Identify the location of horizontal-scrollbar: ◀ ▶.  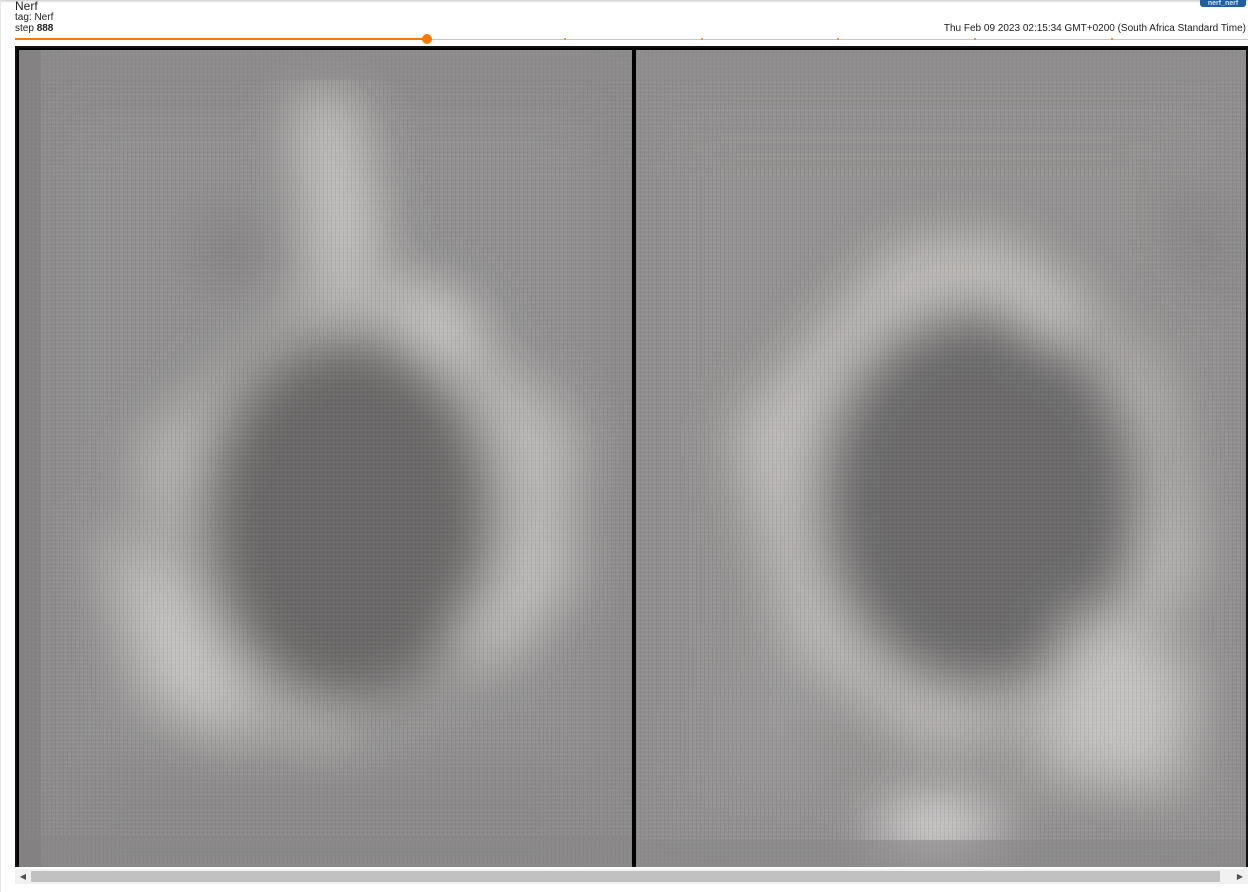
(631, 876).